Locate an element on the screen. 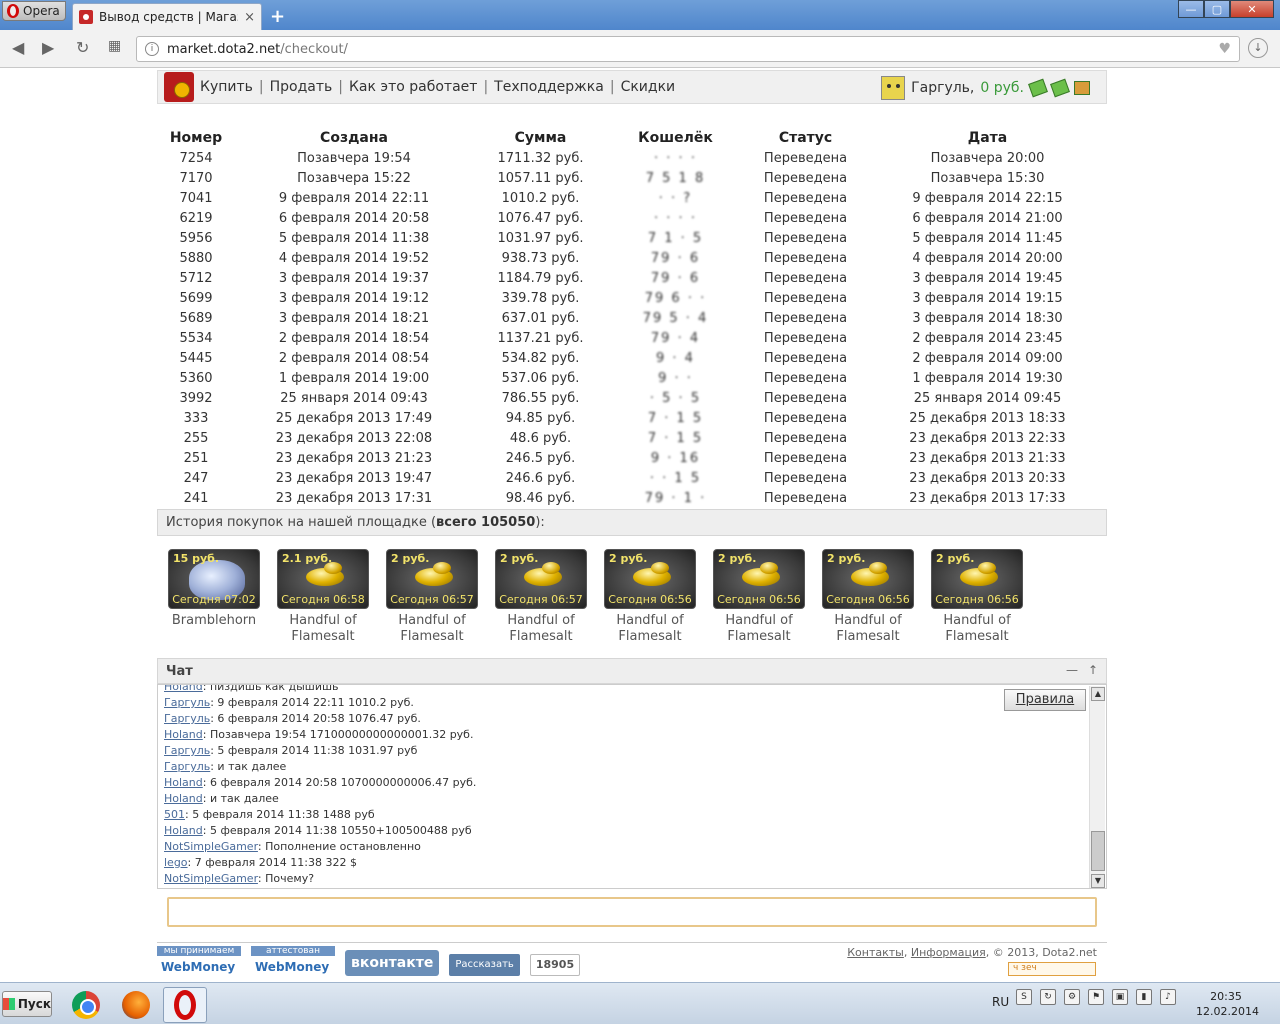 This screenshot has width=1280, height=1024. steam-icon: S is located at coordinates (1024, 997).